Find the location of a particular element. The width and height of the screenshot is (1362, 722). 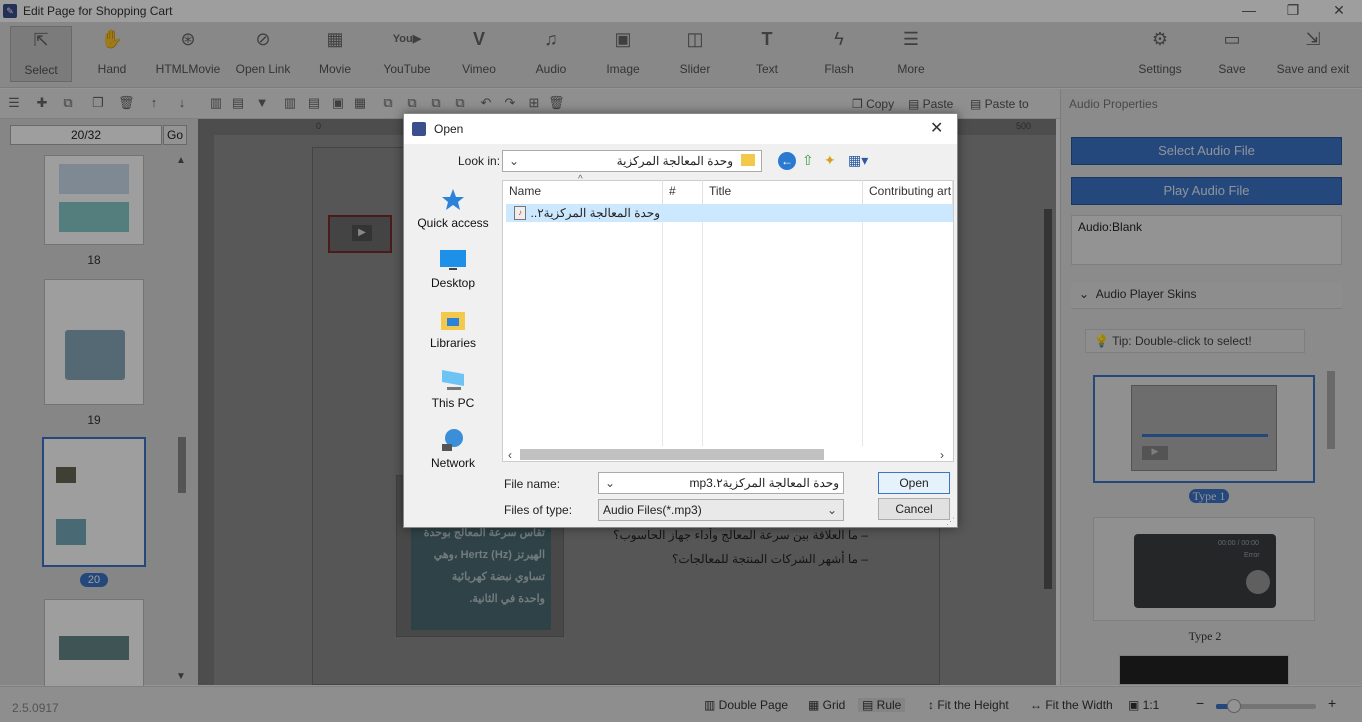

scroll-left-icon: ‹ is located at coordinates (510, 455).